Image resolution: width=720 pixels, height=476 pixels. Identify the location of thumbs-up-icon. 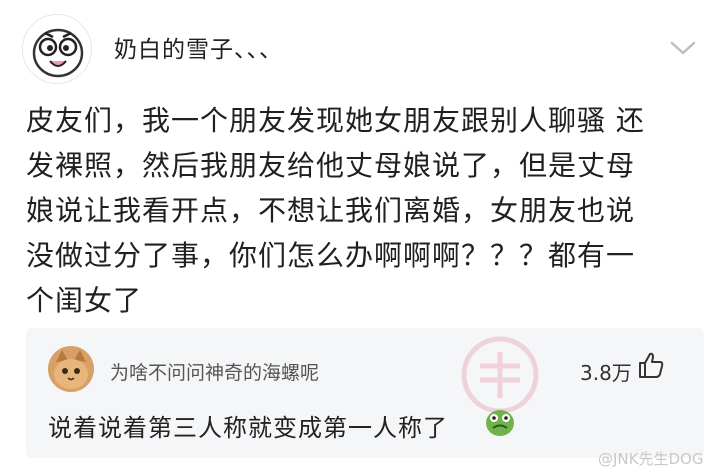
(651, 365).